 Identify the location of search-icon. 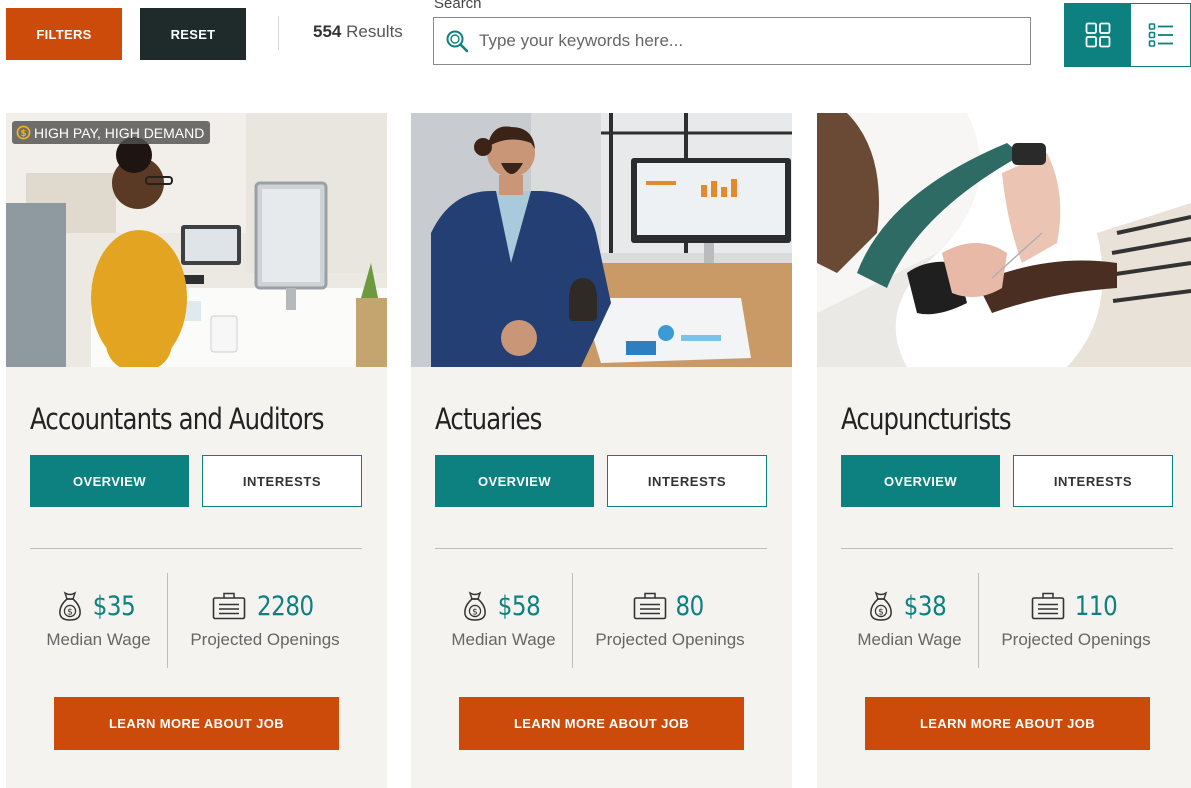
(457, 41).